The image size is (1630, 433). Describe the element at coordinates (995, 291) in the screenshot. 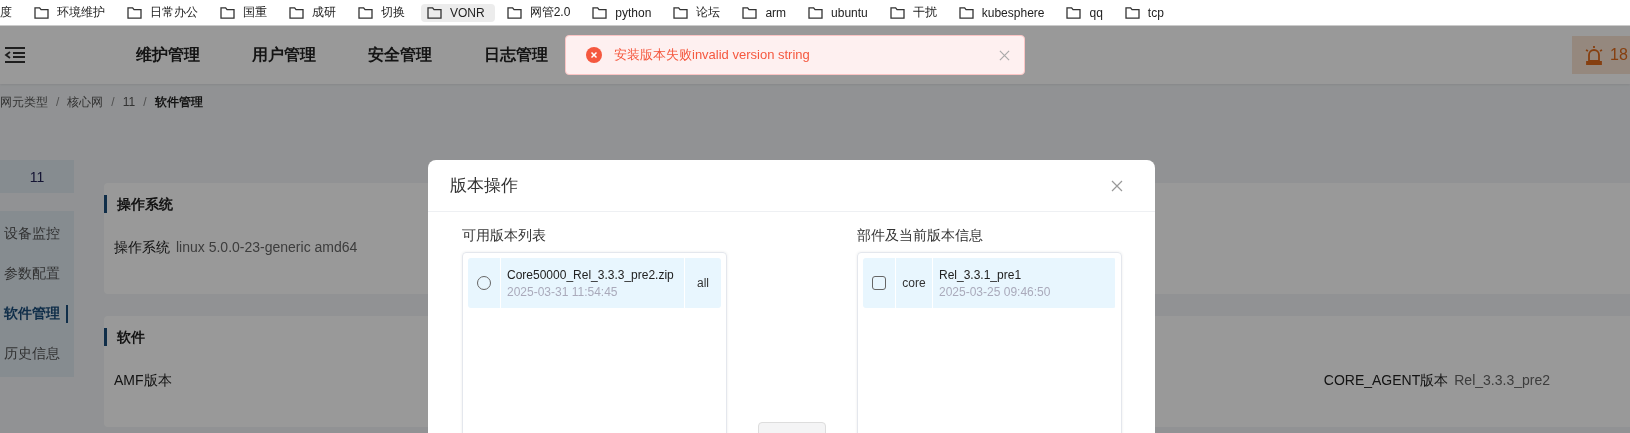

I see `component-date: 2025-03-25 09:46:50` at that location.